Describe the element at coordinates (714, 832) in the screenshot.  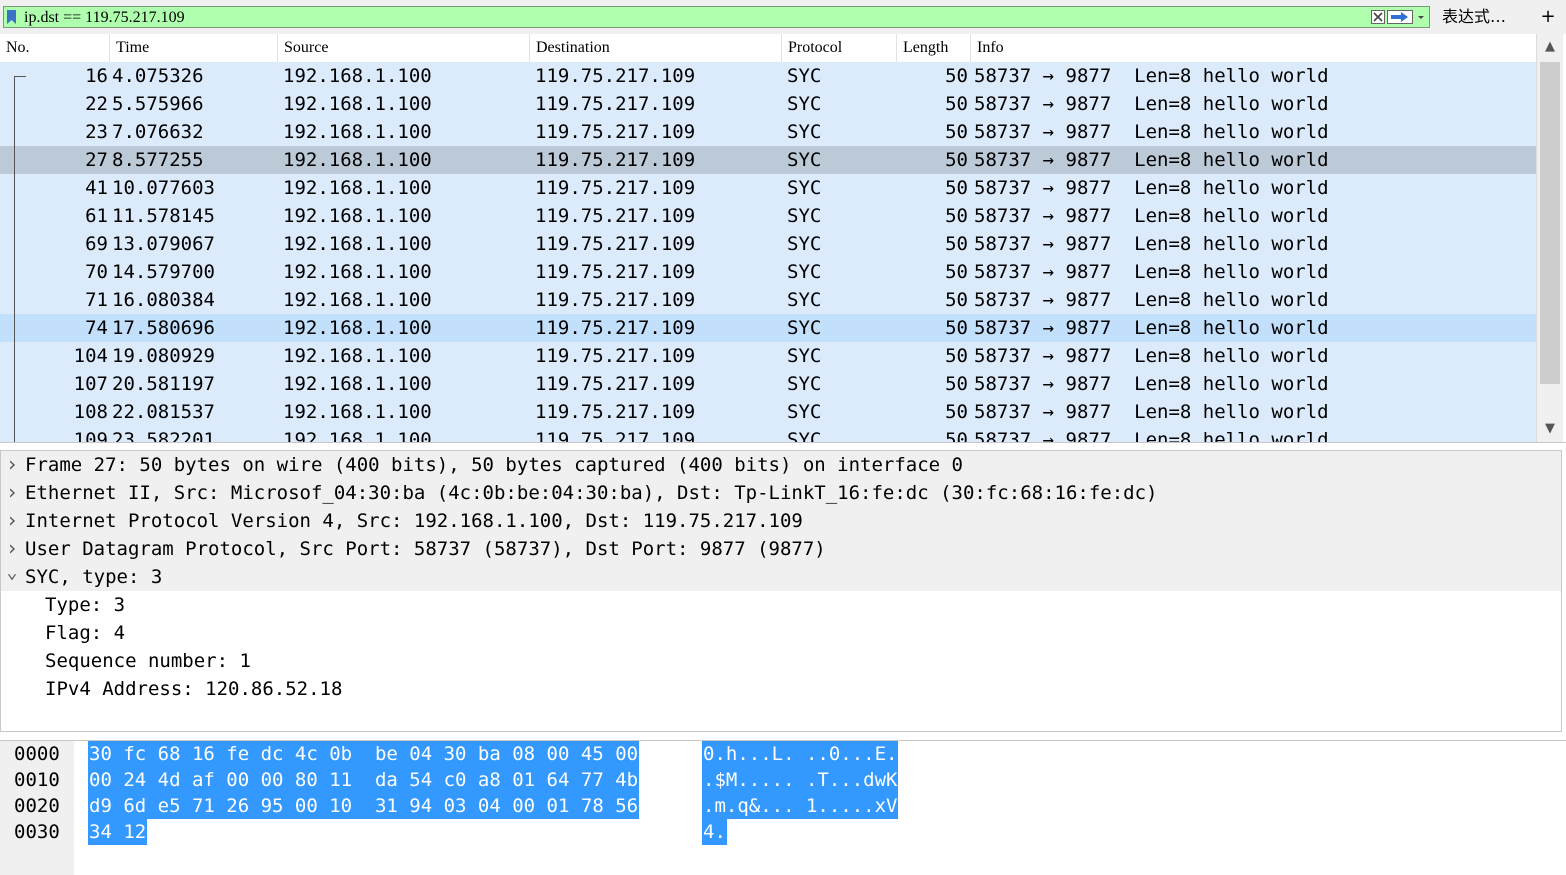
I see `hex-ascii: 4.` at that location.